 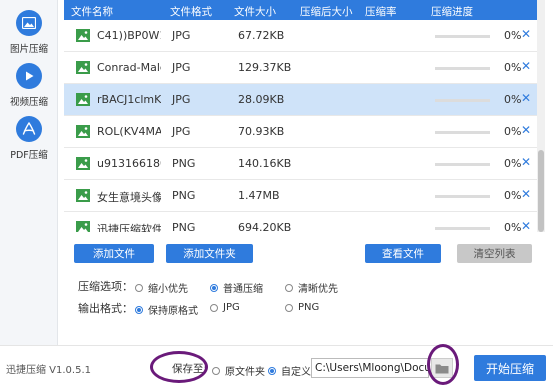 I want to click on add-folder-button: 添加文件夹, so click(x=209, y=253).